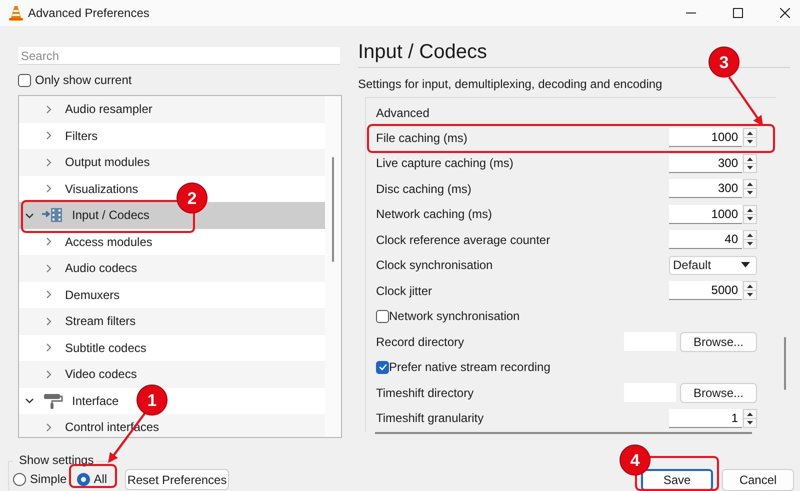  I want to click on setting-label: Clock synchronisation, so click(435, 265).